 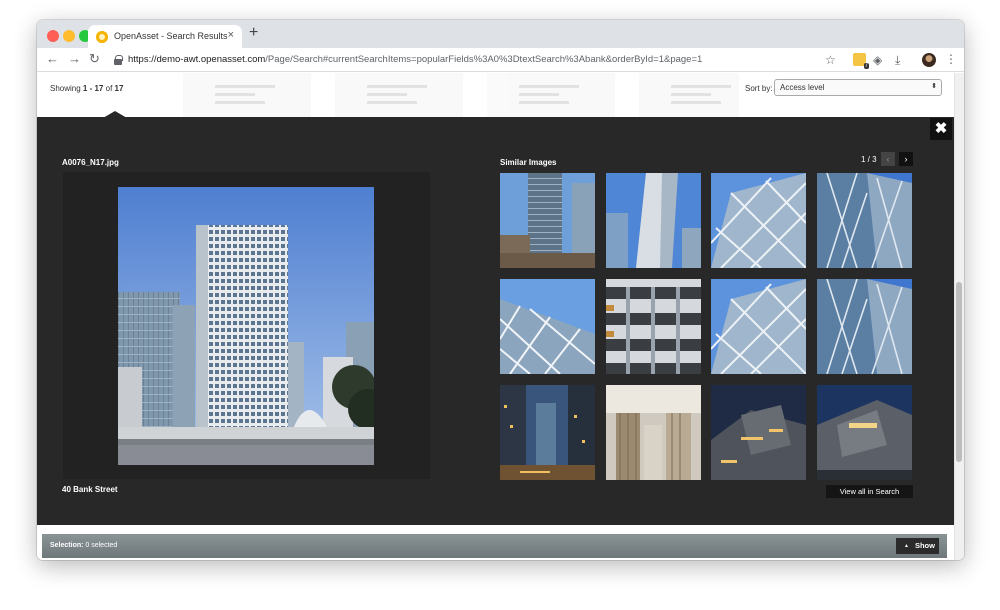 What do you see at coordinates (951, 59) in the screenshot?
I see `browser-menu-icon: ⋮` at bounding box center [951, 59].